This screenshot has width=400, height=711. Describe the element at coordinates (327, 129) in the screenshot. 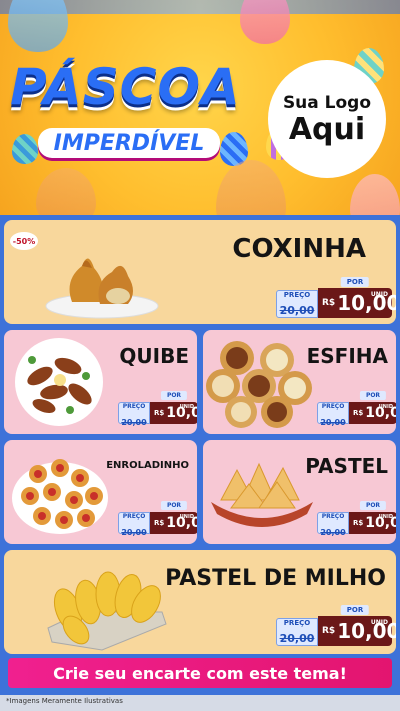

I see `logo-line-2: Aqui` at that location.